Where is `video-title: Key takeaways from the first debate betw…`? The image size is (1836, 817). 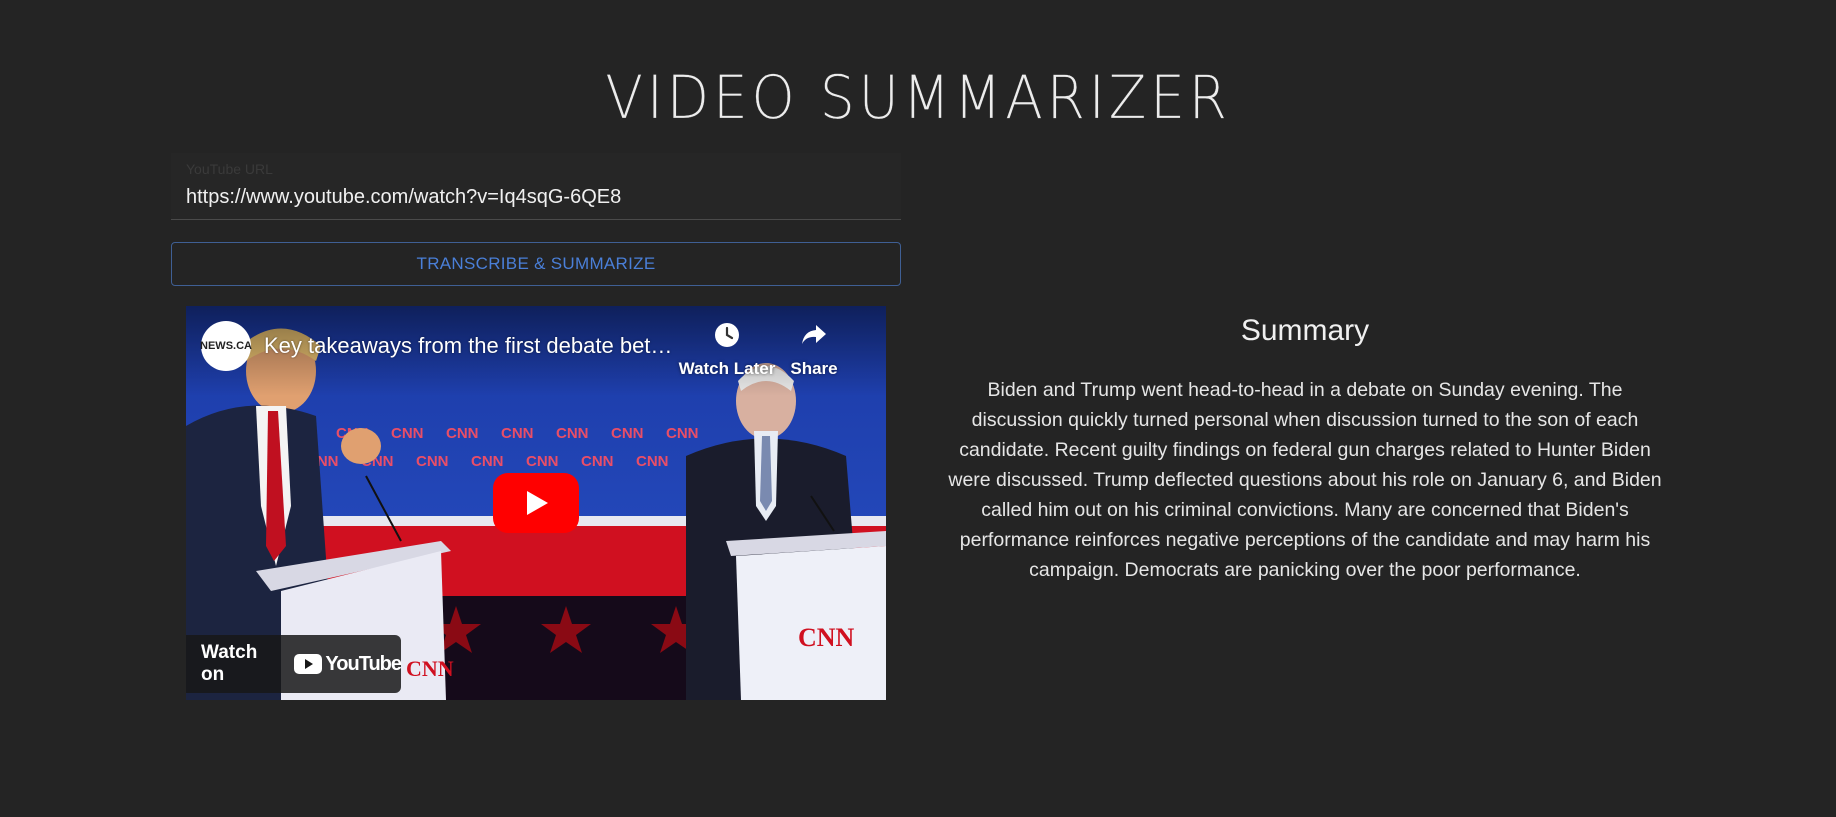 video-title: Key takeaways from the first debate betw… is located at coordinates (474, 346).